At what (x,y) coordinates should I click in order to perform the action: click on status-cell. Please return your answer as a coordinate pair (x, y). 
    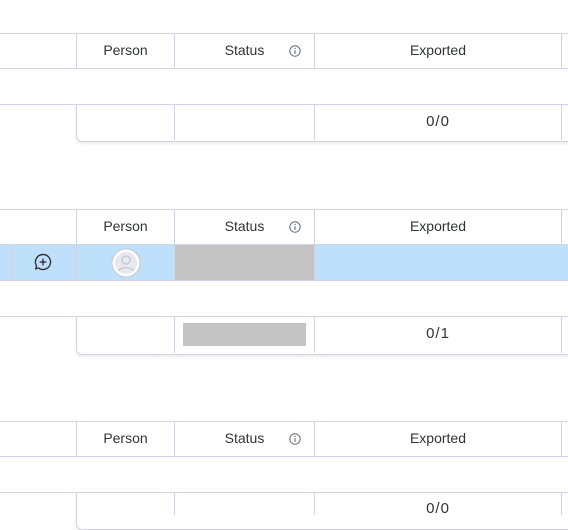
    Looking at the image, I should click on (244, 262).